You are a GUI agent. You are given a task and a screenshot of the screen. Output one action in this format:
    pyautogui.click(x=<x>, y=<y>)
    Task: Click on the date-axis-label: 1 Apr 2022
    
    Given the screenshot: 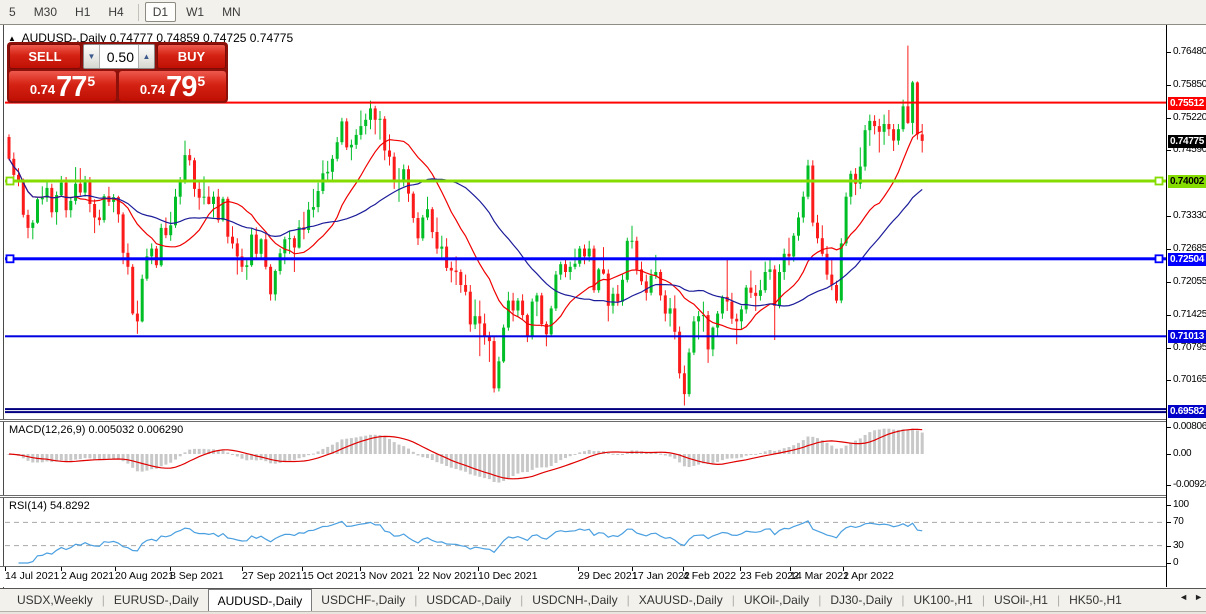 What is the action you would take?
    pyautogui.click(x=868, y=576)
    